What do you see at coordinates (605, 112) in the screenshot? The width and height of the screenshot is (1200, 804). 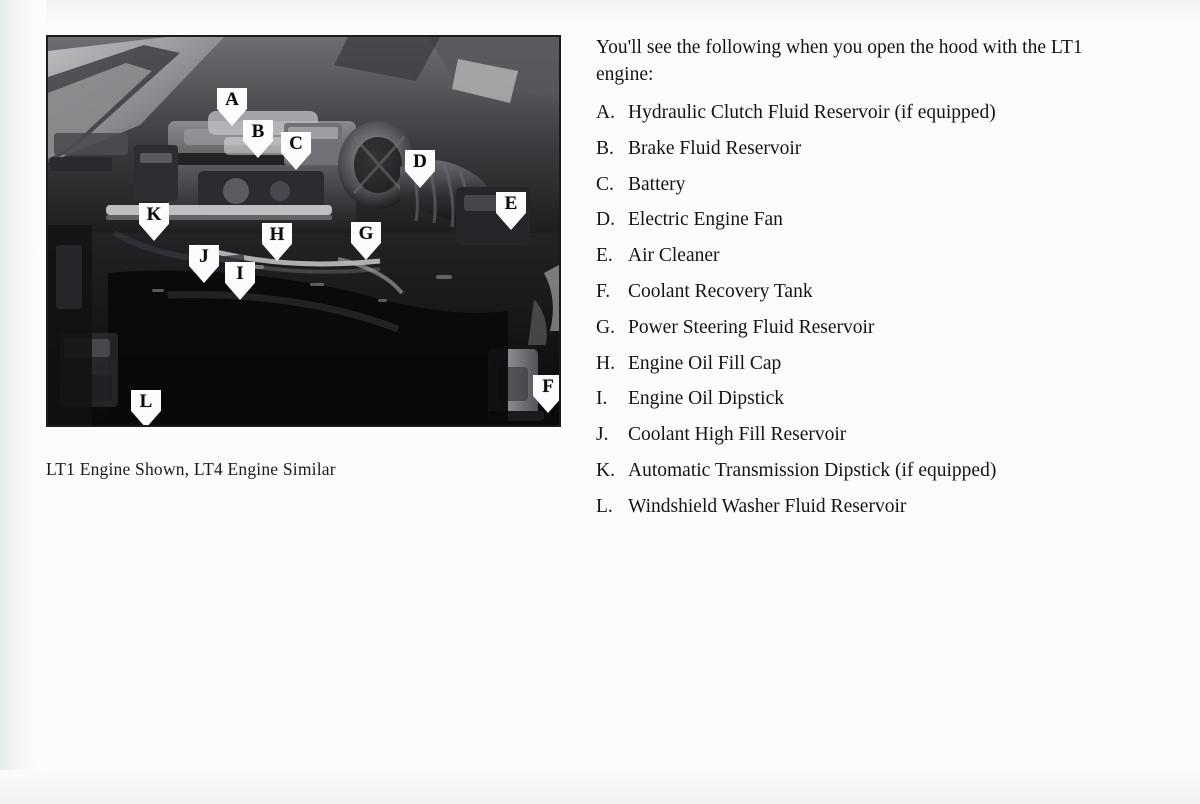 I see `list-item-marker: A.` at bounding box center [605, 112].